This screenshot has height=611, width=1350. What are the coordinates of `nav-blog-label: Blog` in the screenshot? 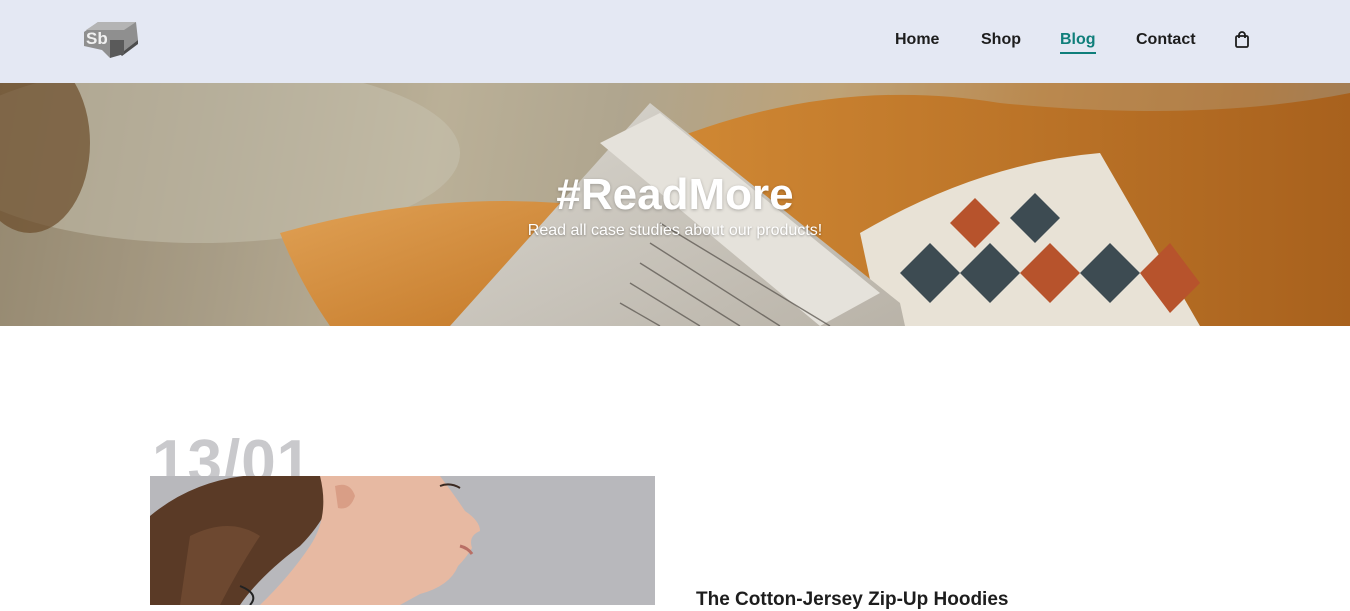 It's located at (1078, 39).